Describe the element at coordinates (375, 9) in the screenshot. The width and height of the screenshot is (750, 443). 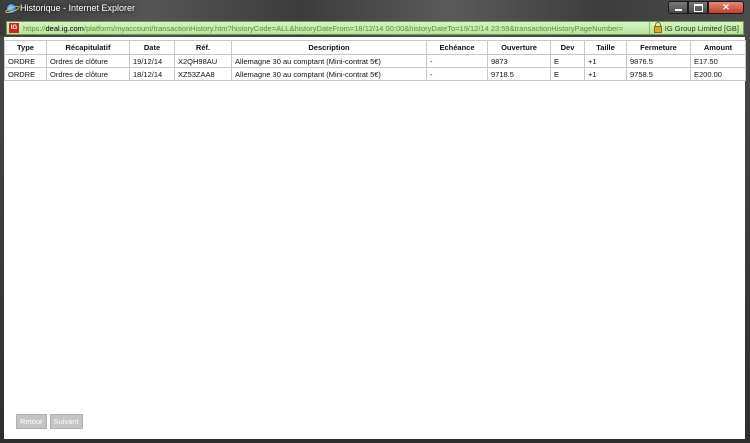
I see `title-bar: Historique - Internet Explorer ✕` at that location.